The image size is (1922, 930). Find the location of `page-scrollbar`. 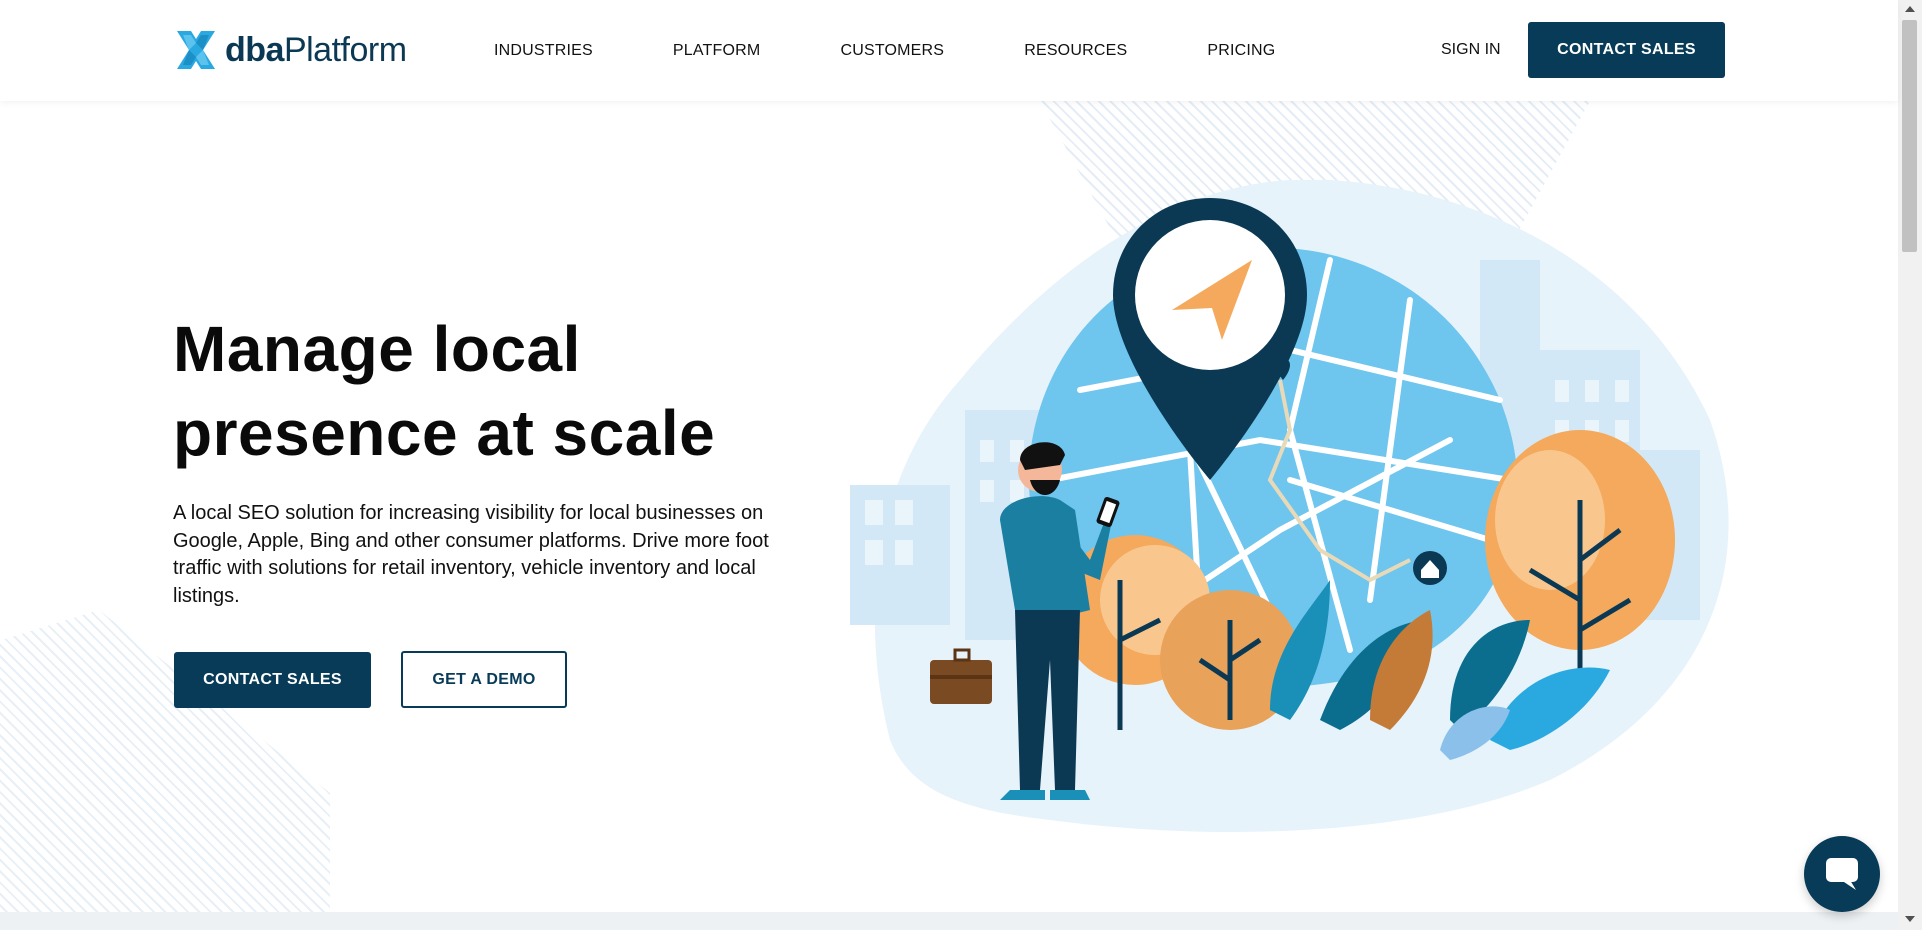

page-scrollbar is located at coordinates (1910, 465).